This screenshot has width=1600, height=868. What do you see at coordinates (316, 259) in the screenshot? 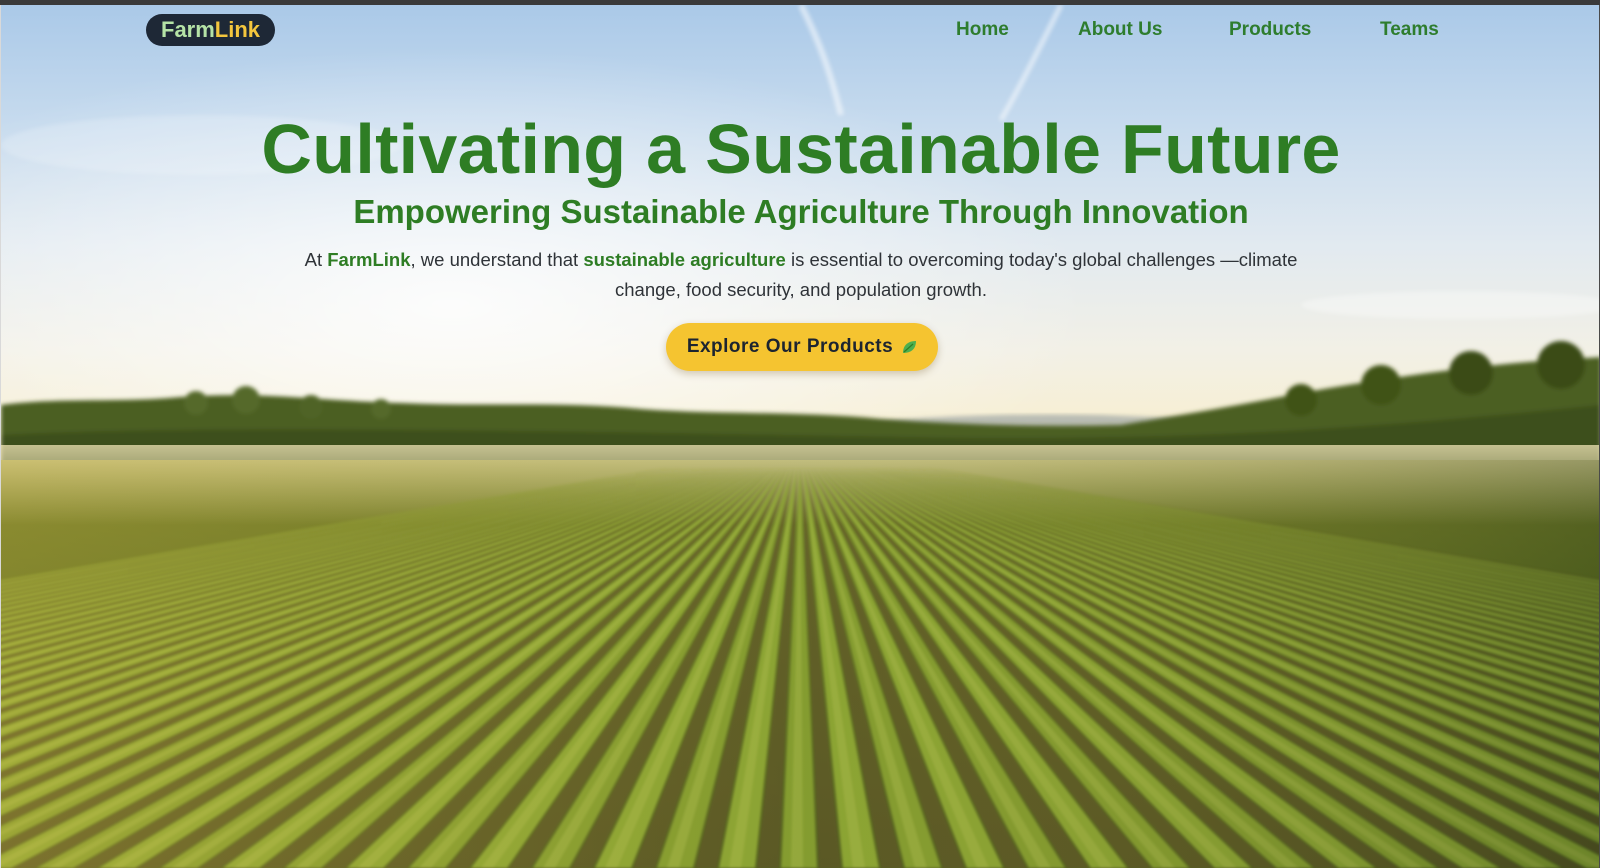
I see `hero-text-part: At` at bounding box center [316, 259].